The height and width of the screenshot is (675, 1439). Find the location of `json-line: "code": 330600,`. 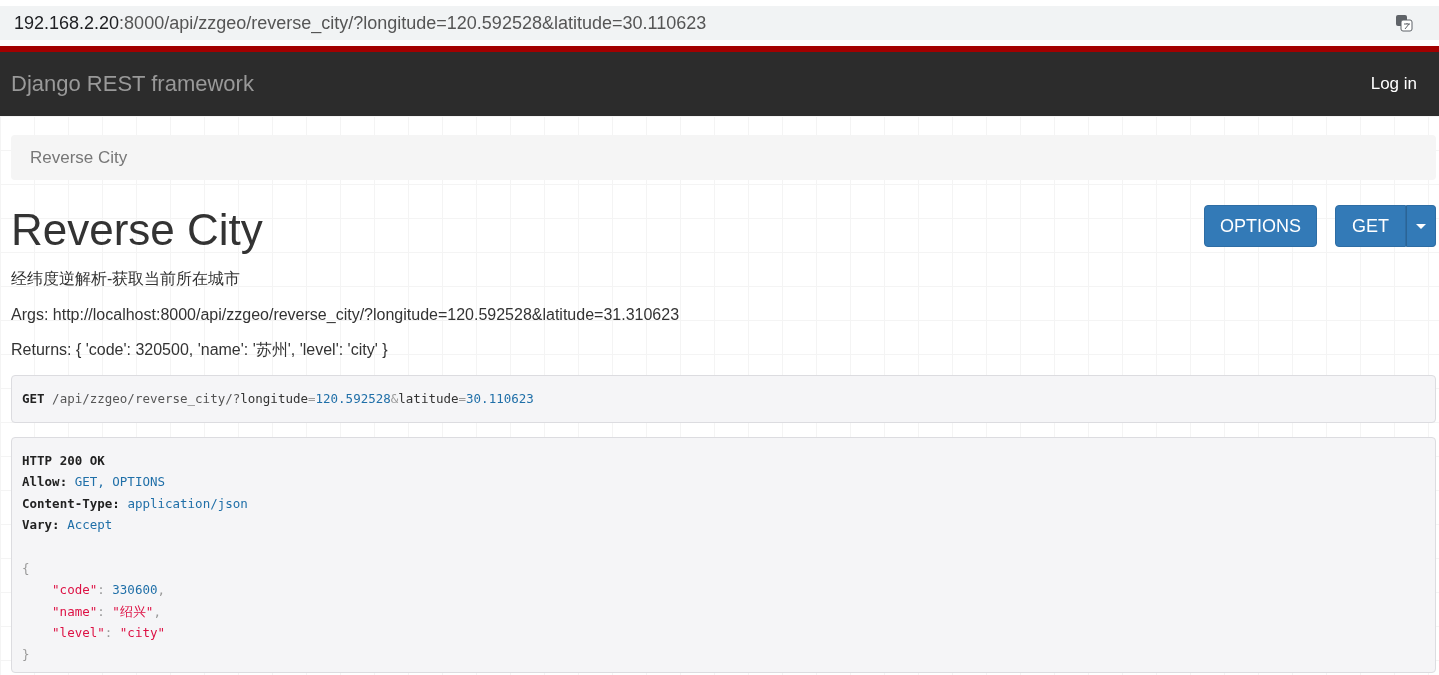

json-line: "code": 330600, is located at coordinates (108, 590).